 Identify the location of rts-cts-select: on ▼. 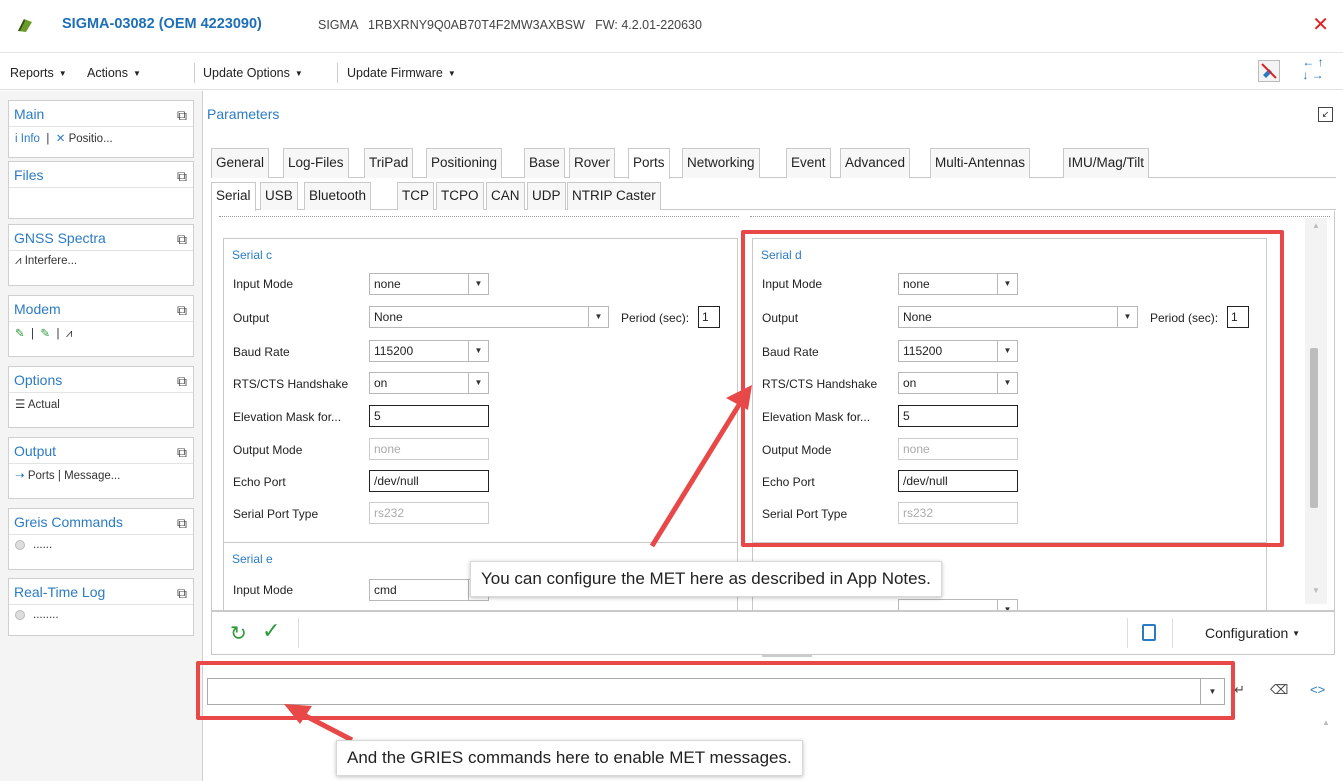
(429, 383).